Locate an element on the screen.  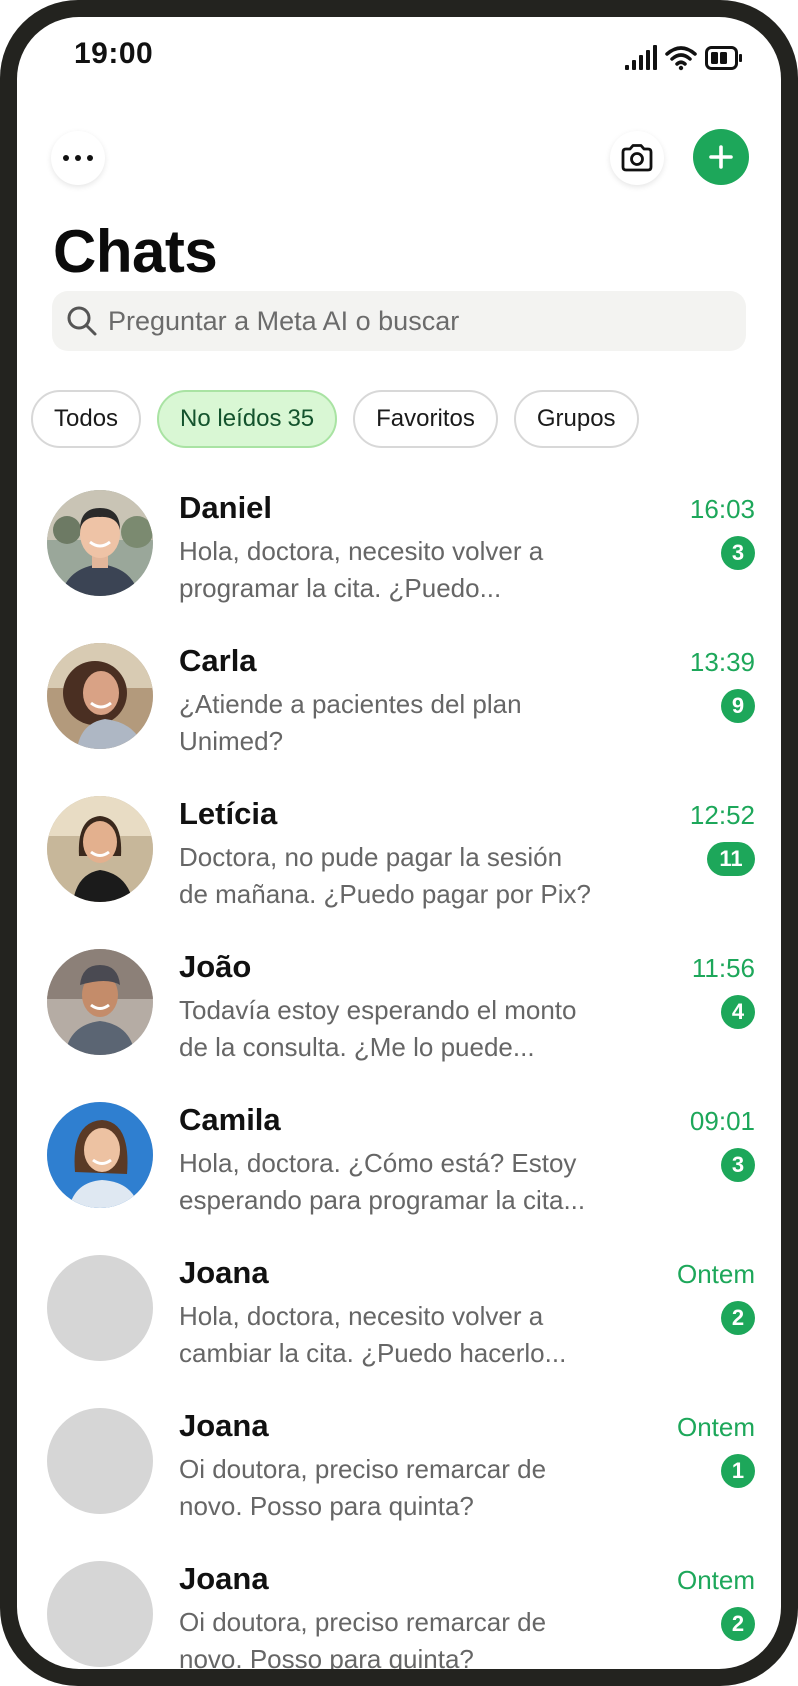
filter-chip-count: 35 is located at coordinates (301, 418).